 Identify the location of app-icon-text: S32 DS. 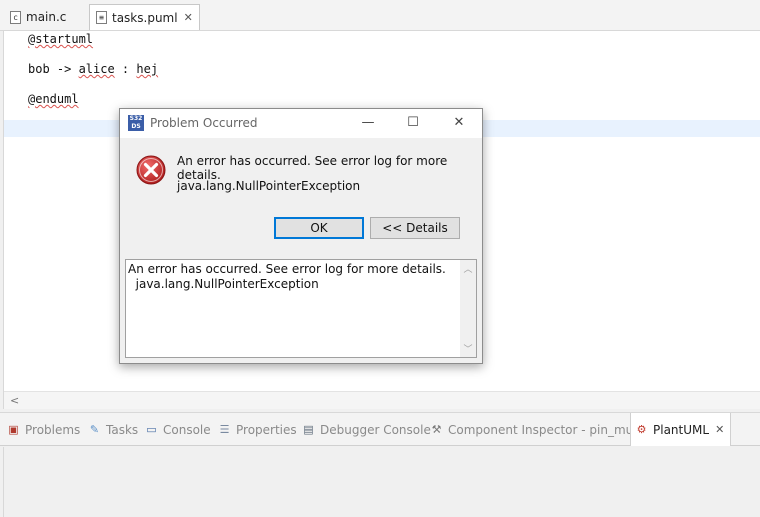
(136, 122).